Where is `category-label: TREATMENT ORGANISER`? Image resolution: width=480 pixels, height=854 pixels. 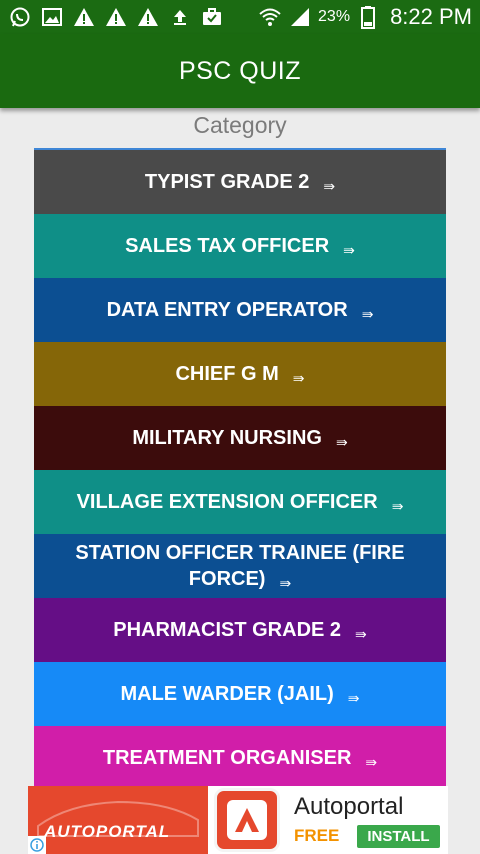 category-label: TREATMENT ORGANISER is located at coordinates (227, 757).